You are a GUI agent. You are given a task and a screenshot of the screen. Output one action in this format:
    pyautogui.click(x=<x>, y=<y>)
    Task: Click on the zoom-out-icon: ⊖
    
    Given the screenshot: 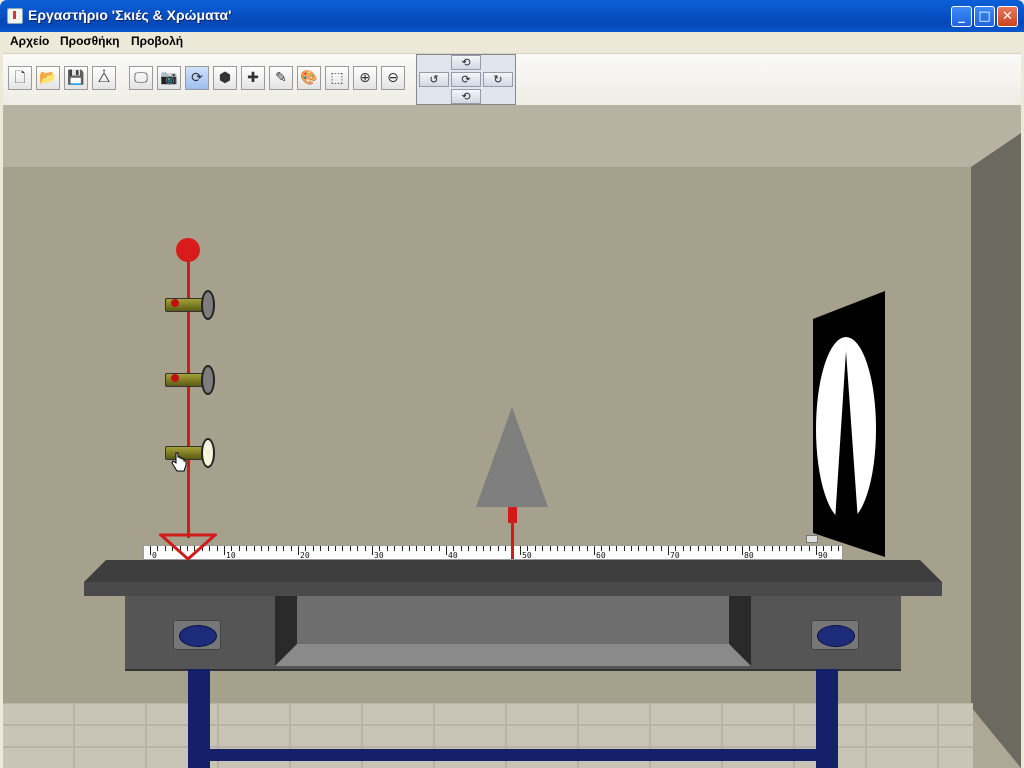 What is the action you would take?
    pyautogui.click(x=393, y=78)
    